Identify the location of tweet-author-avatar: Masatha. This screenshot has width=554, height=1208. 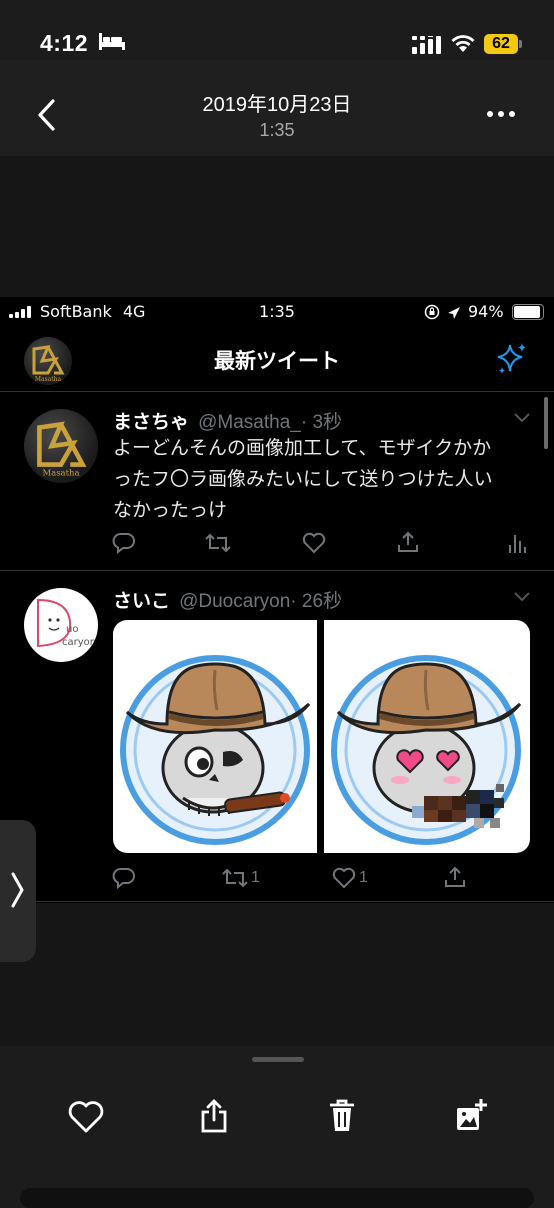
(61, 446).